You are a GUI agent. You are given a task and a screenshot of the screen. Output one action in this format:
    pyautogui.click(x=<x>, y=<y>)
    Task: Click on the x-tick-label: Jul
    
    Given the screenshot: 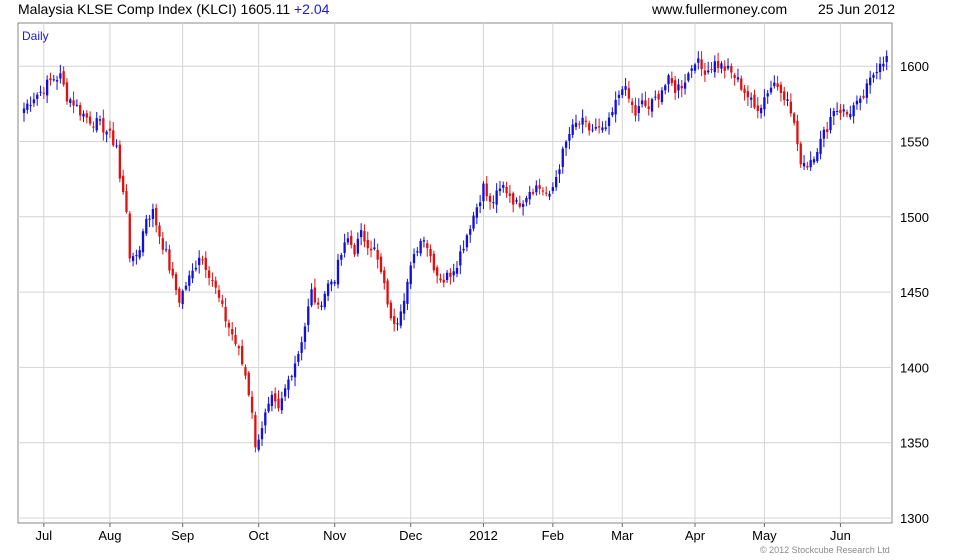 What is the action you would take?
    pyautogui.click(x=44, y=535)
    